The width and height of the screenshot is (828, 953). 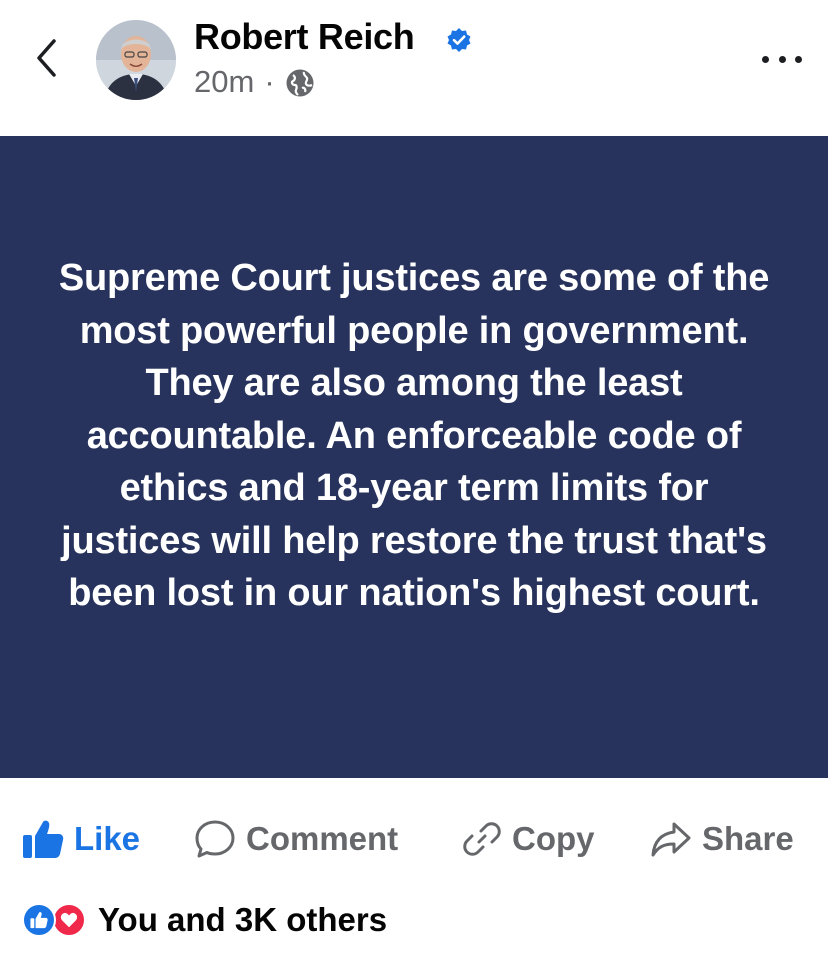 I want to click on link-icon, so click(x=482, y=839).